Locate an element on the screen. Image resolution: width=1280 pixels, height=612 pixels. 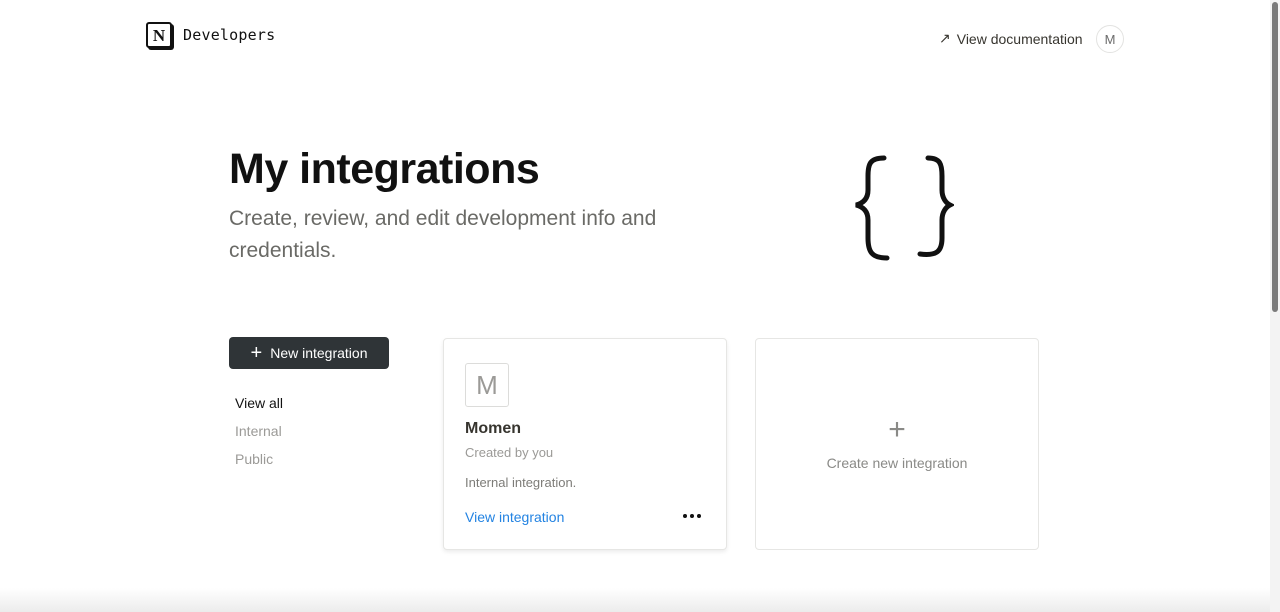
brand: N Developers is located at coordinates (210, 35).